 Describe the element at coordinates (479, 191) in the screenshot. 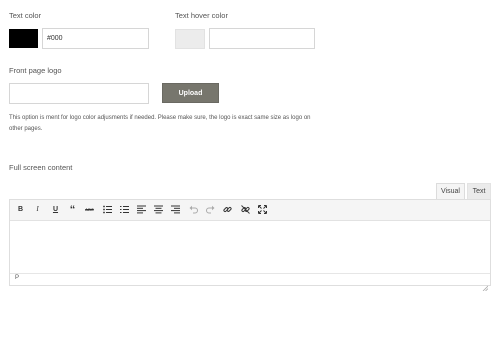

I see `tab-text: Text` at that location.